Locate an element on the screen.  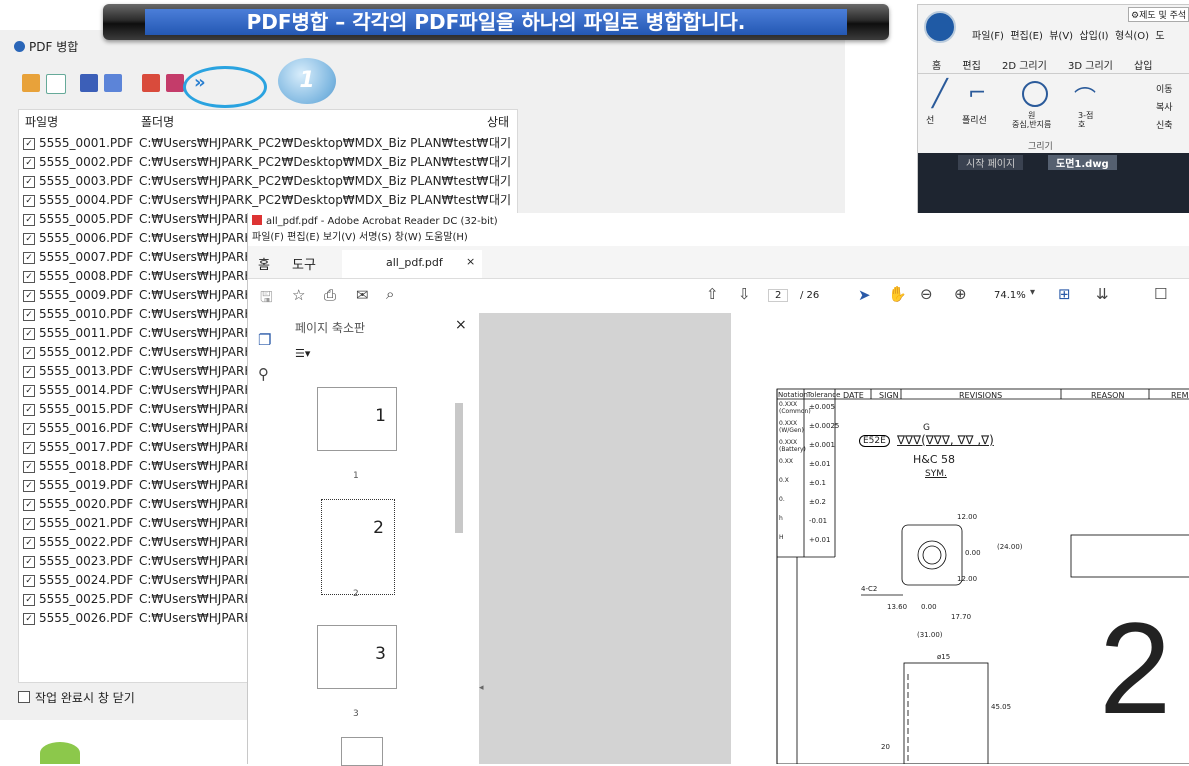
workspace-selector: ⚙제도 및 주석 is located at coordinates (1158, 14).